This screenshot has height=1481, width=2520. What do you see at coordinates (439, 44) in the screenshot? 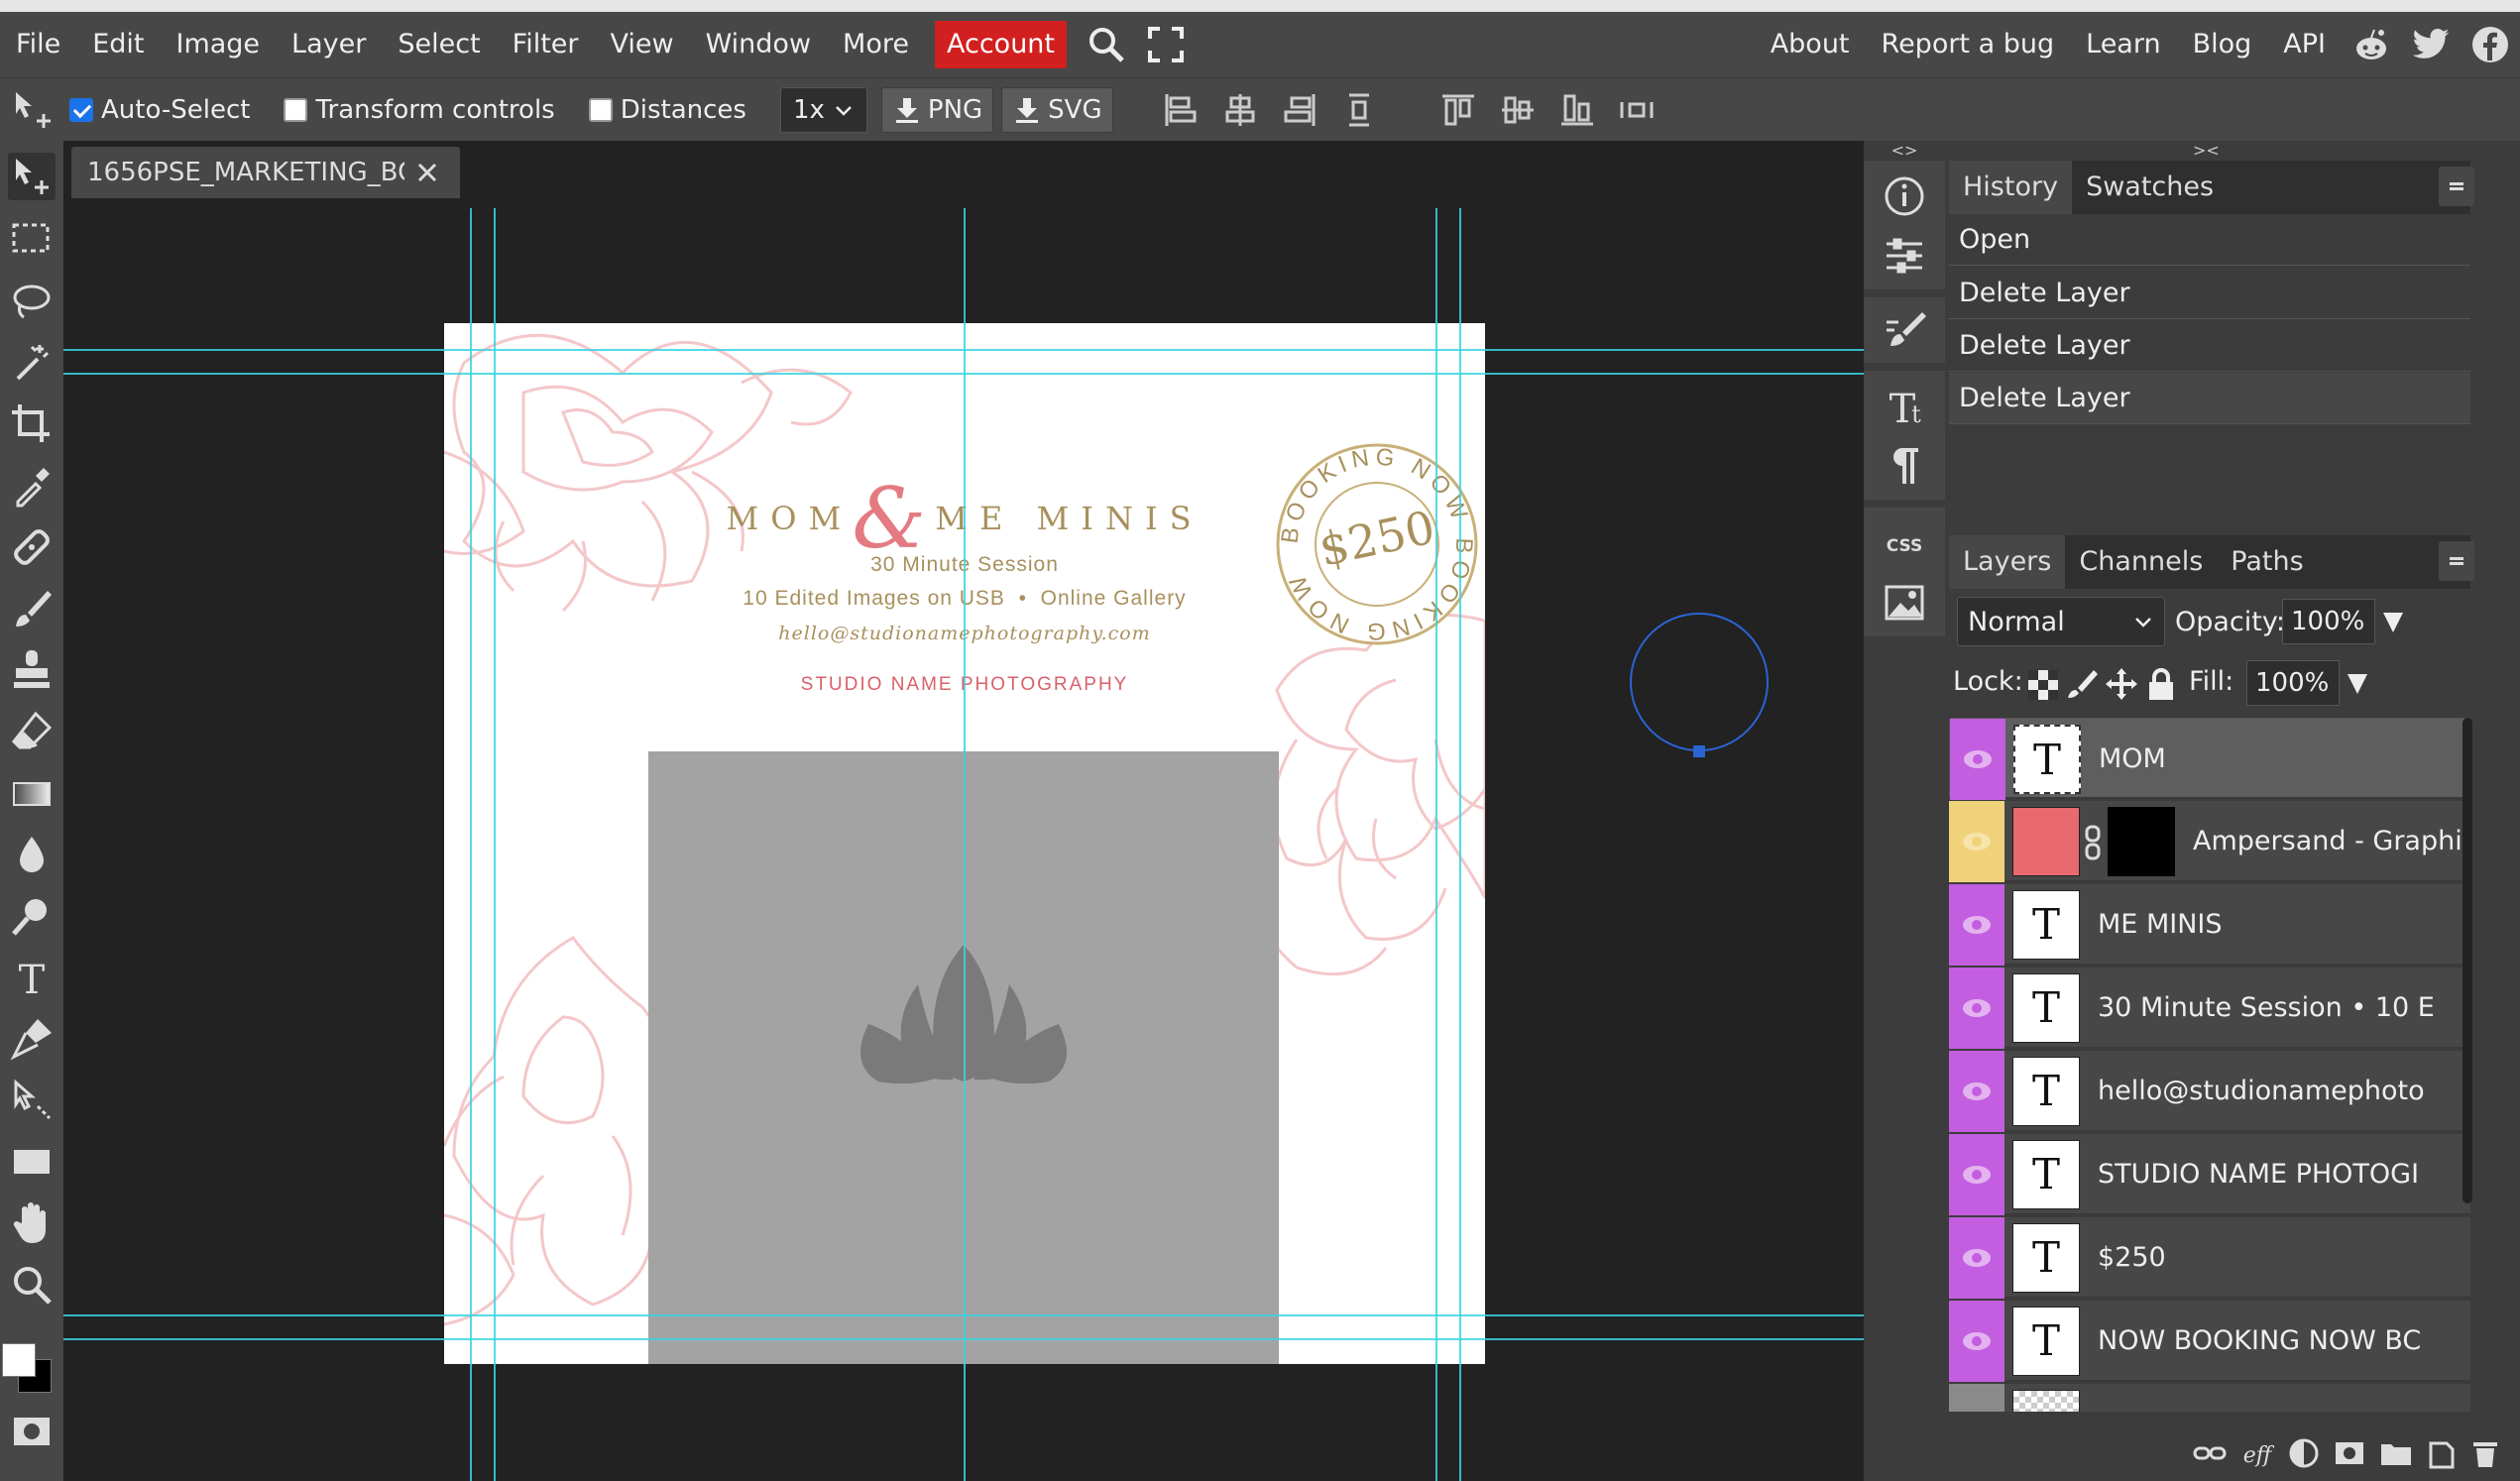
I see `menu-select: Select` at bounding box center [439, 44].